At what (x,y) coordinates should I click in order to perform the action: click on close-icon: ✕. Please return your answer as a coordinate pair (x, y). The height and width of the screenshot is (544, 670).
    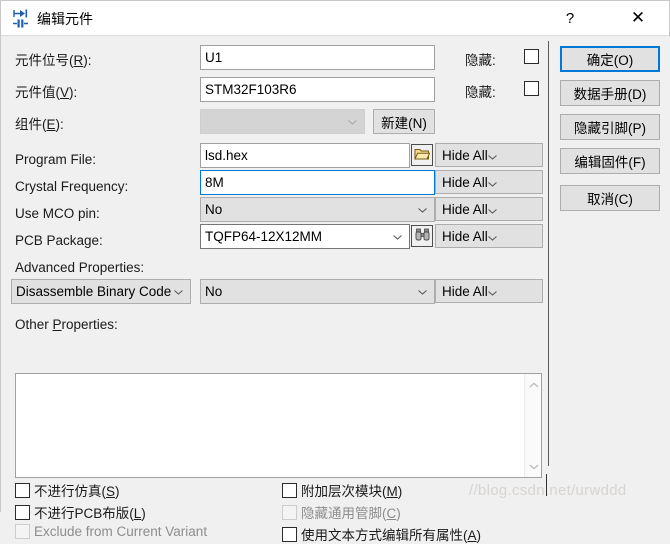
    Looking at the image, I should click on (638, 18).